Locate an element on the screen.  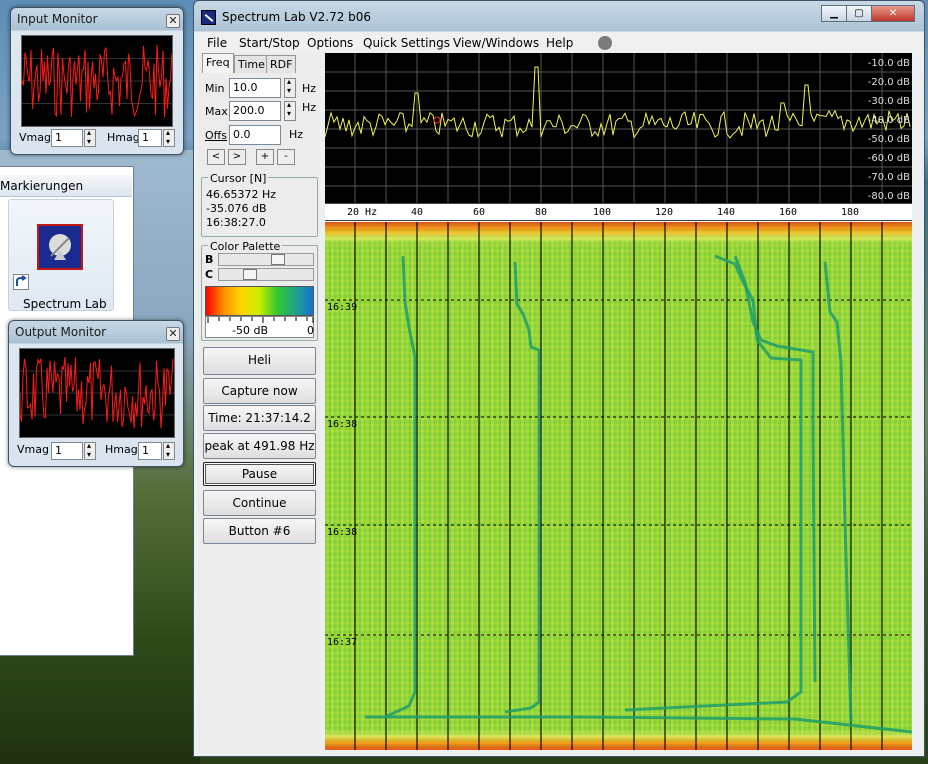
shift-right-button: > is located at coordinates (237, 157).